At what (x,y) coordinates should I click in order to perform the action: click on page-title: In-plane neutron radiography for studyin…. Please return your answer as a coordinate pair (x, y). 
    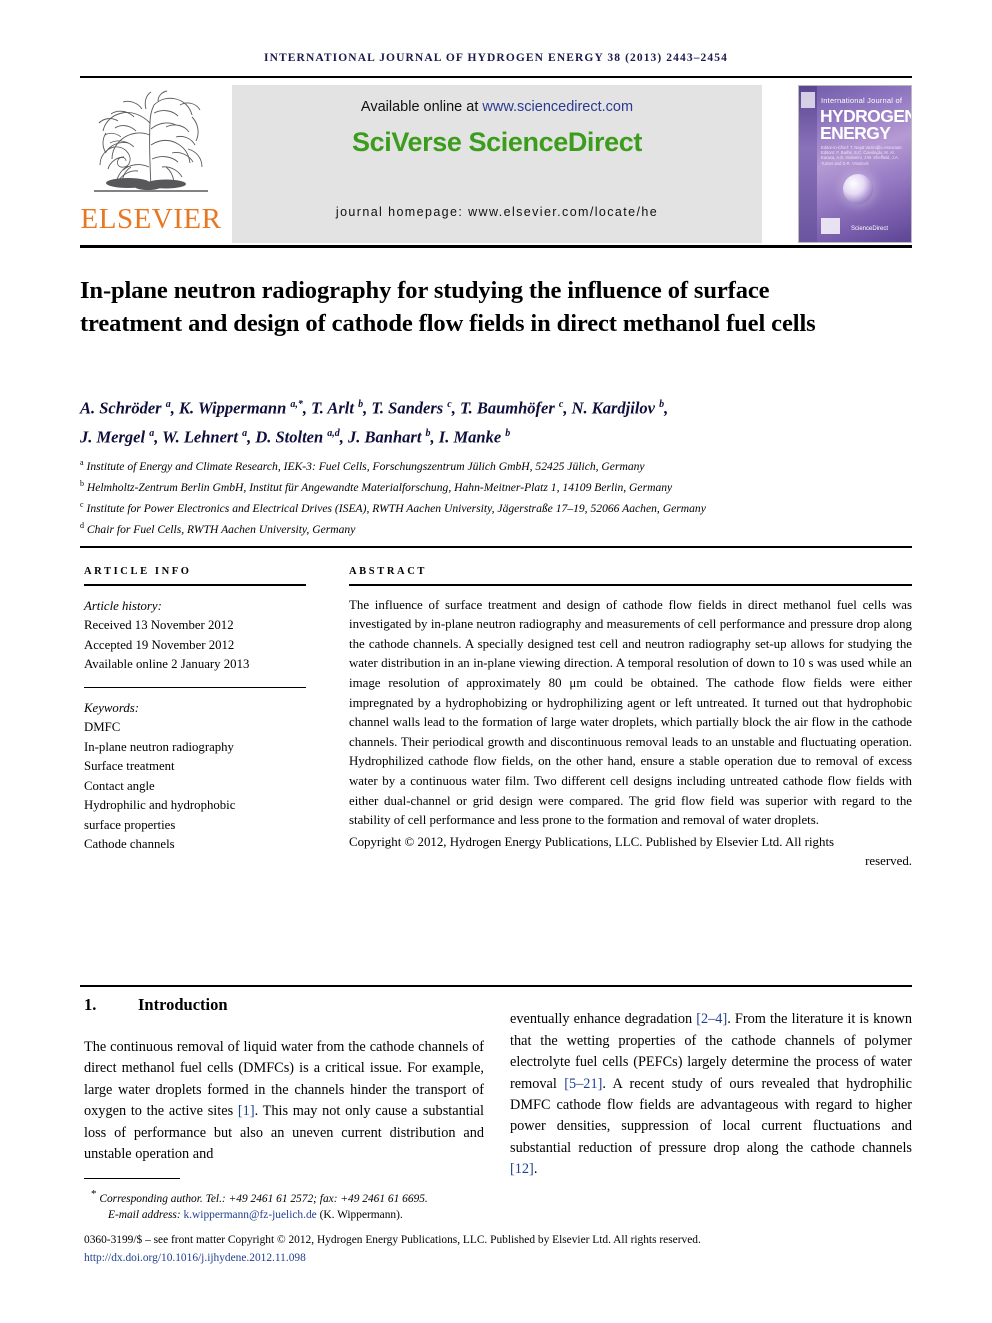
    Looking at the image, I should click on (448, 307).